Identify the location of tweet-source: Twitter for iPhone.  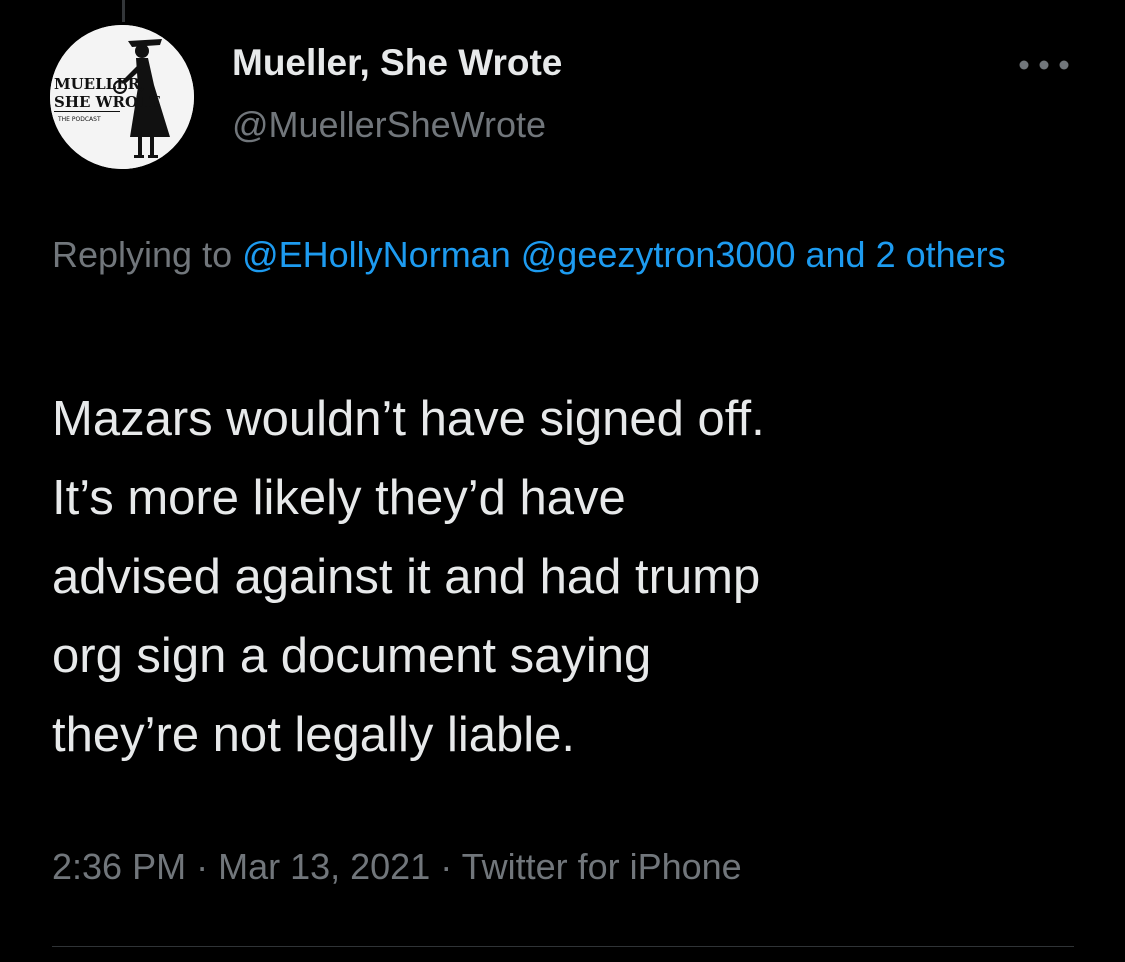
(602, 866).